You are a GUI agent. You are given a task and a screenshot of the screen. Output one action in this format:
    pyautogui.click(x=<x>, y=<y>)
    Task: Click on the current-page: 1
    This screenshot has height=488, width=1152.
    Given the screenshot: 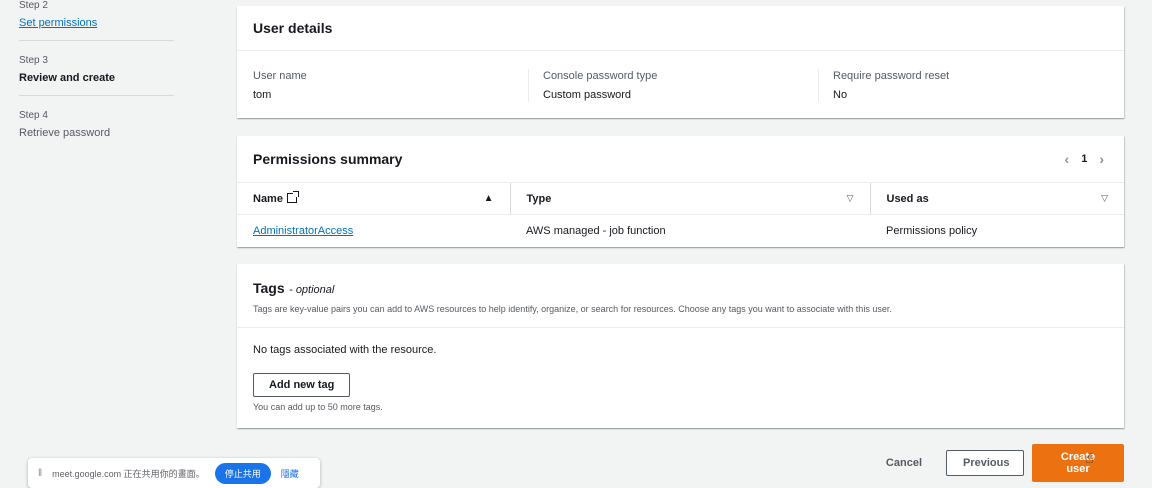 What is the action you would take?
    pyautogui.click(x=1084, y=159)
    